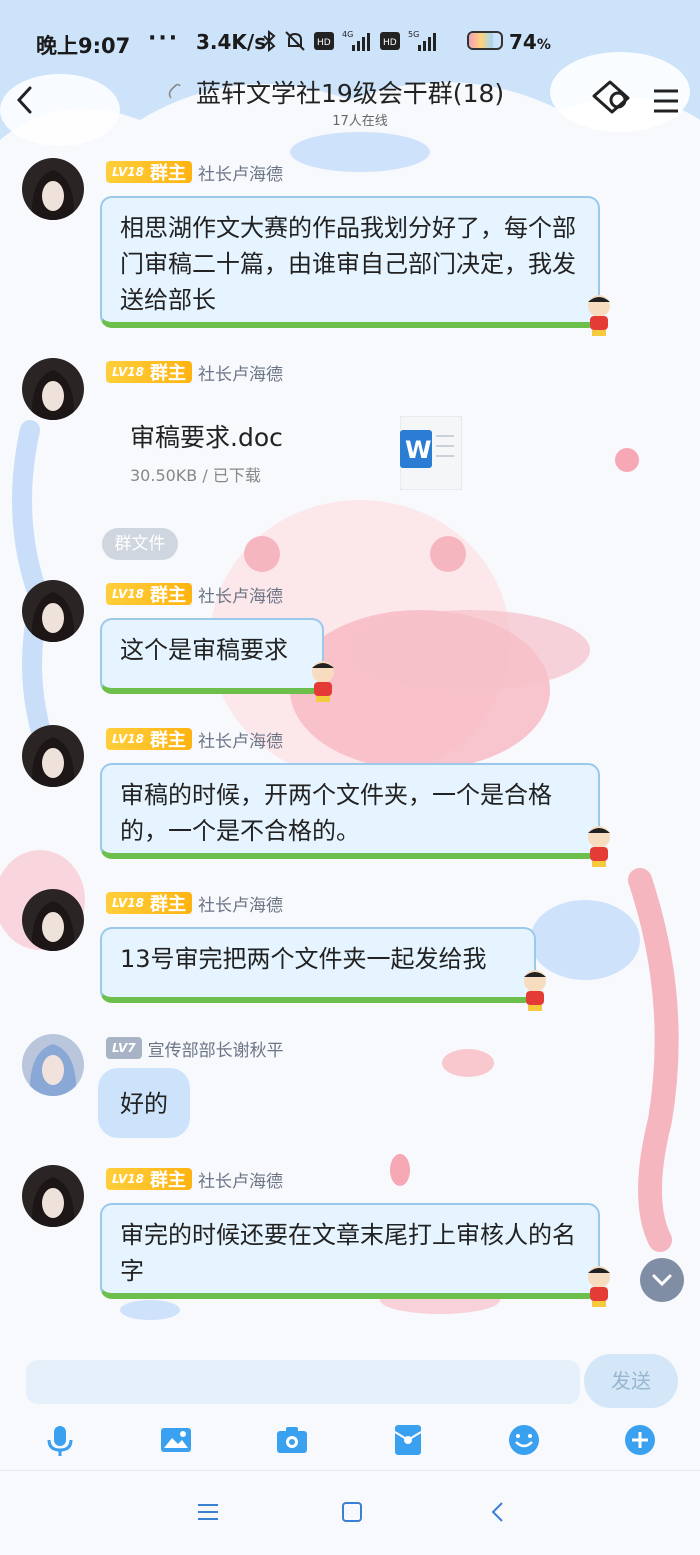  I want to click on status-icons: HD 4G HD 5G, so click(350, 41).